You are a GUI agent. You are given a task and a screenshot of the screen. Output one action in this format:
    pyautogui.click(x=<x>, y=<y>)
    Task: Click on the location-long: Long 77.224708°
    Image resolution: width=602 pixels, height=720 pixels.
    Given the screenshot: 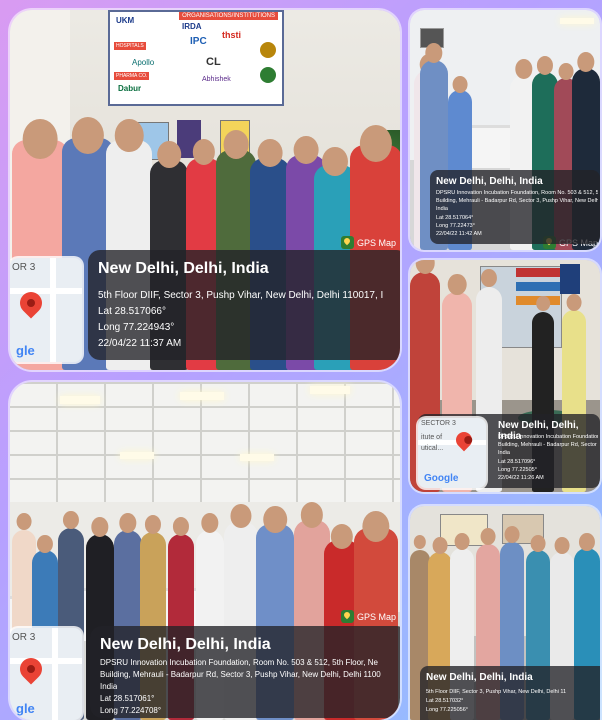 What is the action you would take?
    pyautogui.click(x=131, y=710)
    